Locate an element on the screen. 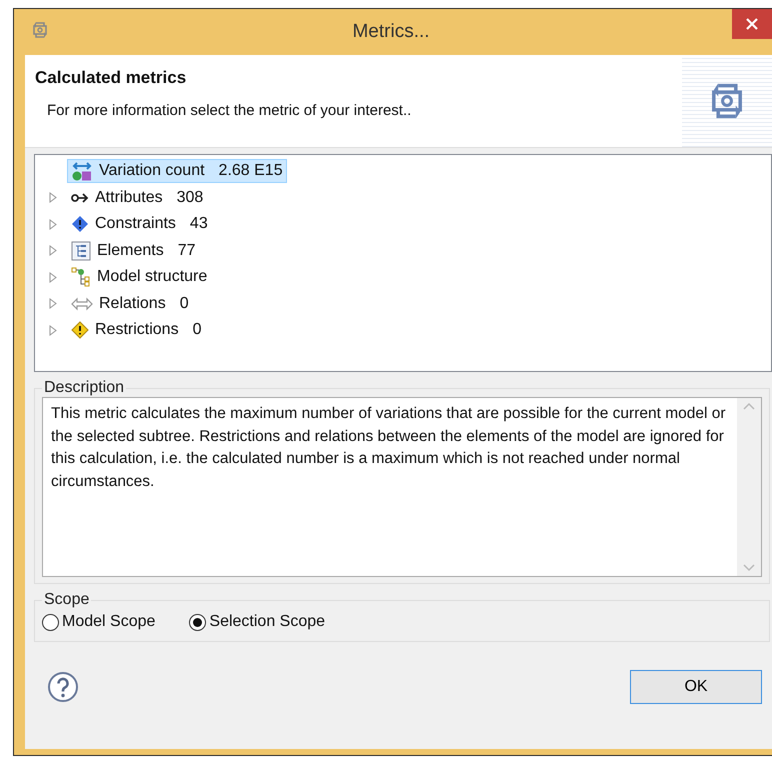  double-arrow-icon is located at coordinates (82, 303).